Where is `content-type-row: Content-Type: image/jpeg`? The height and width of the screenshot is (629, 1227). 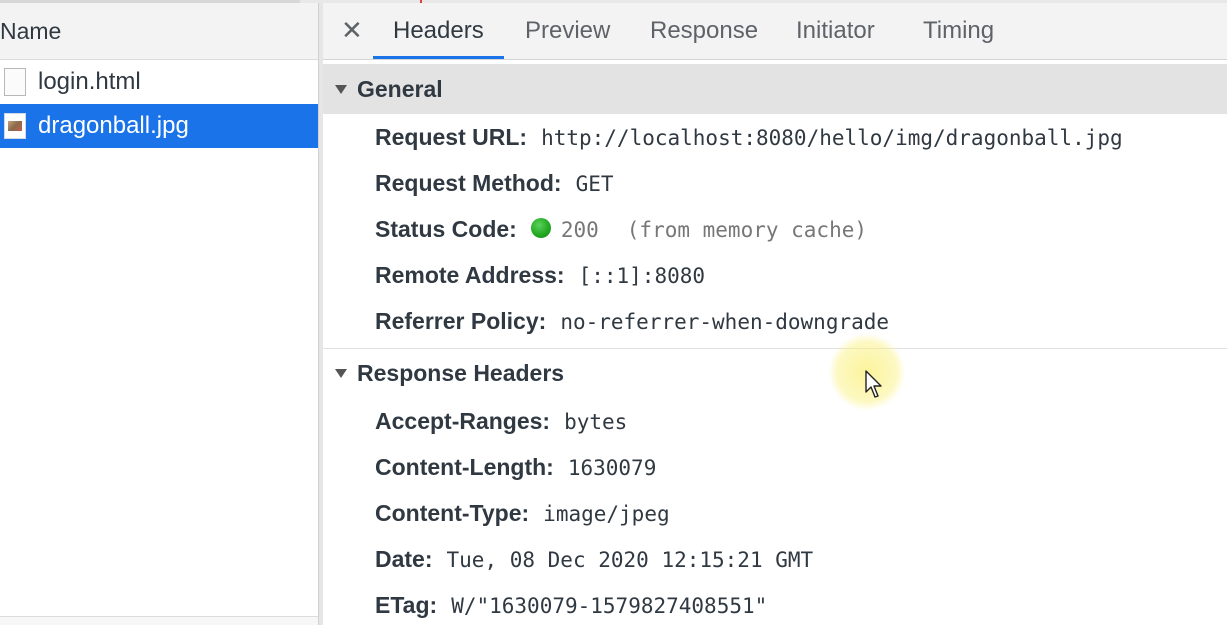 content-type-row: Content-Type: image/jpeg is located at coordinates (775, 513).